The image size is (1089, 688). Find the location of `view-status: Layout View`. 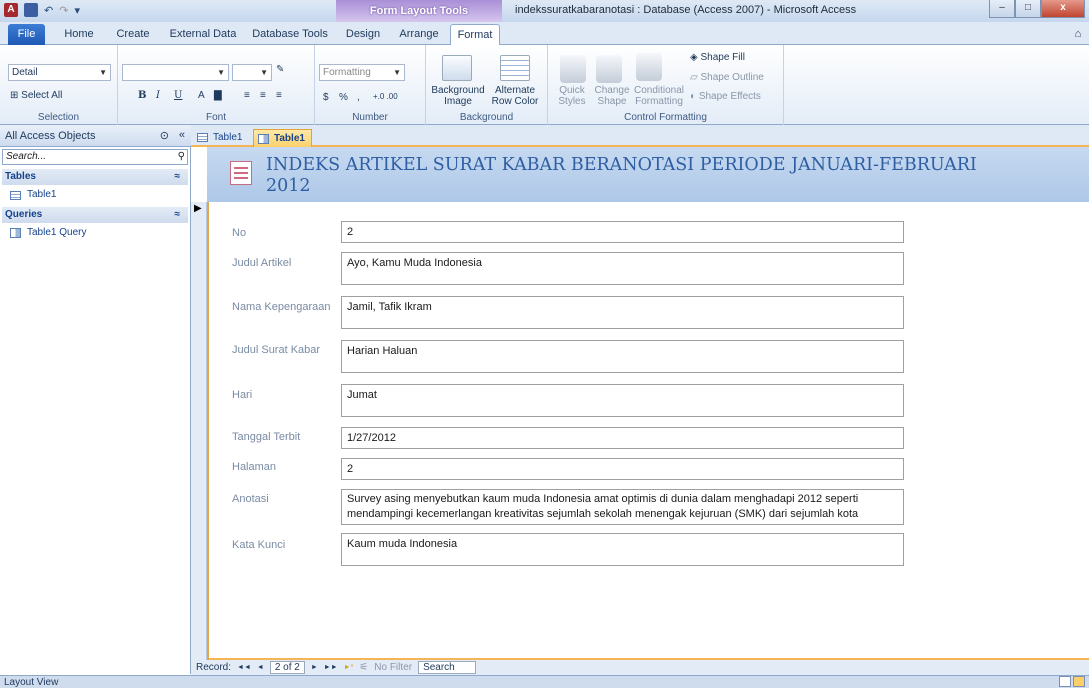

view-status: Layout View is located at coordinates (31, 682).